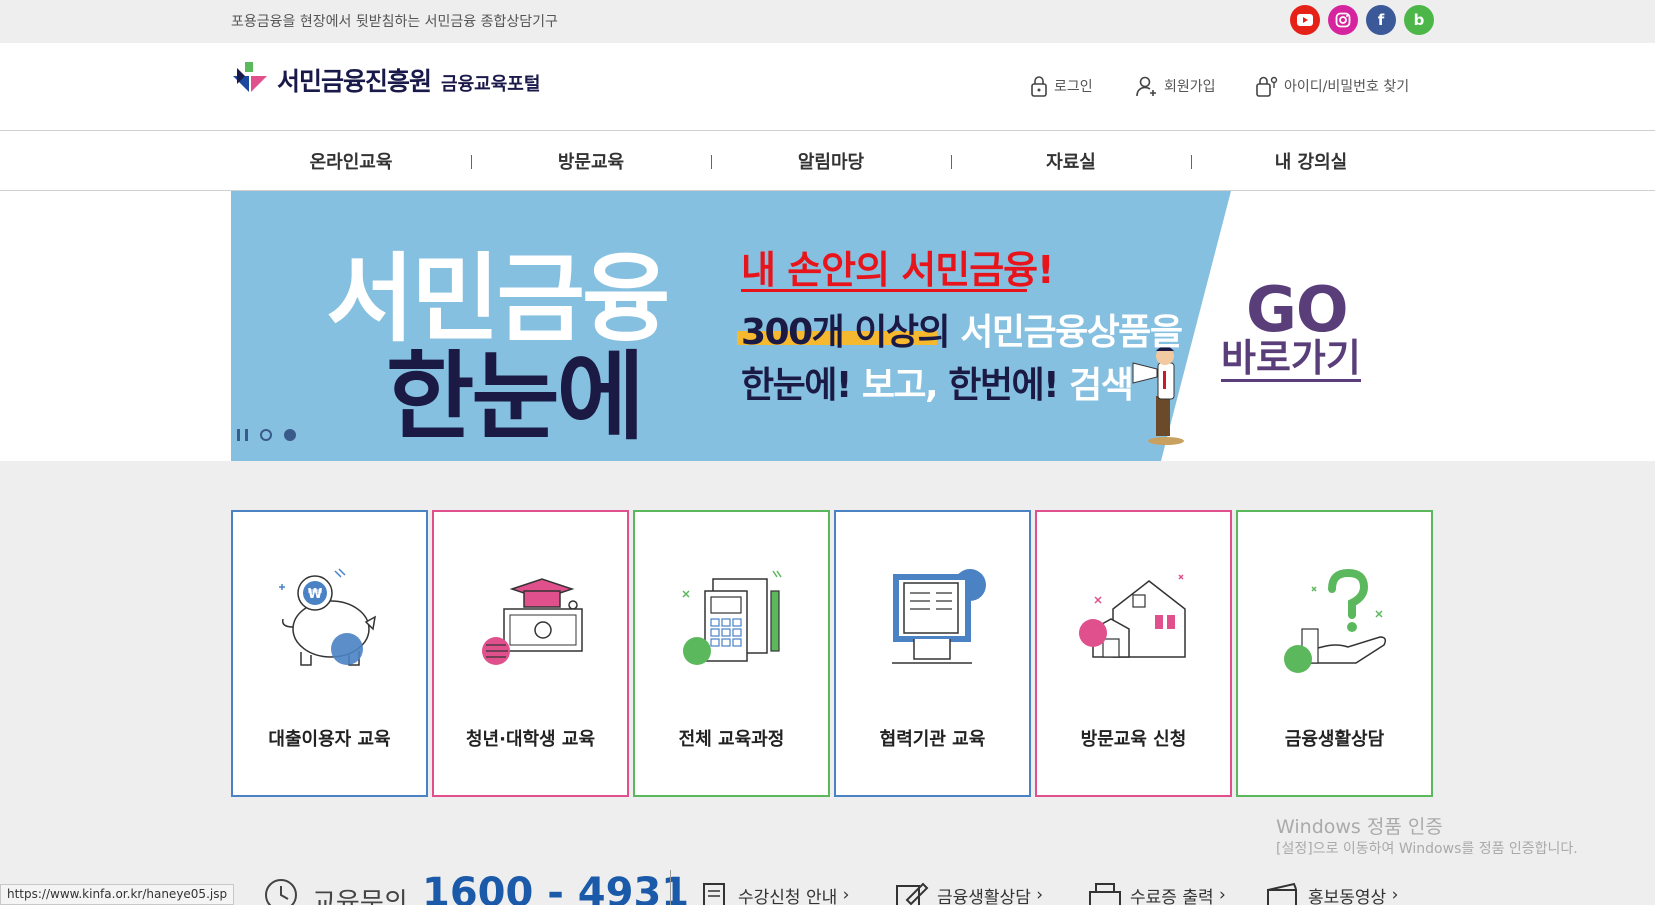 This screenshot has width=1655, height=905. Describe the element at coordinates (932, 739) in the screenshot. I see `card-label: 협력기관 교육` at that location.